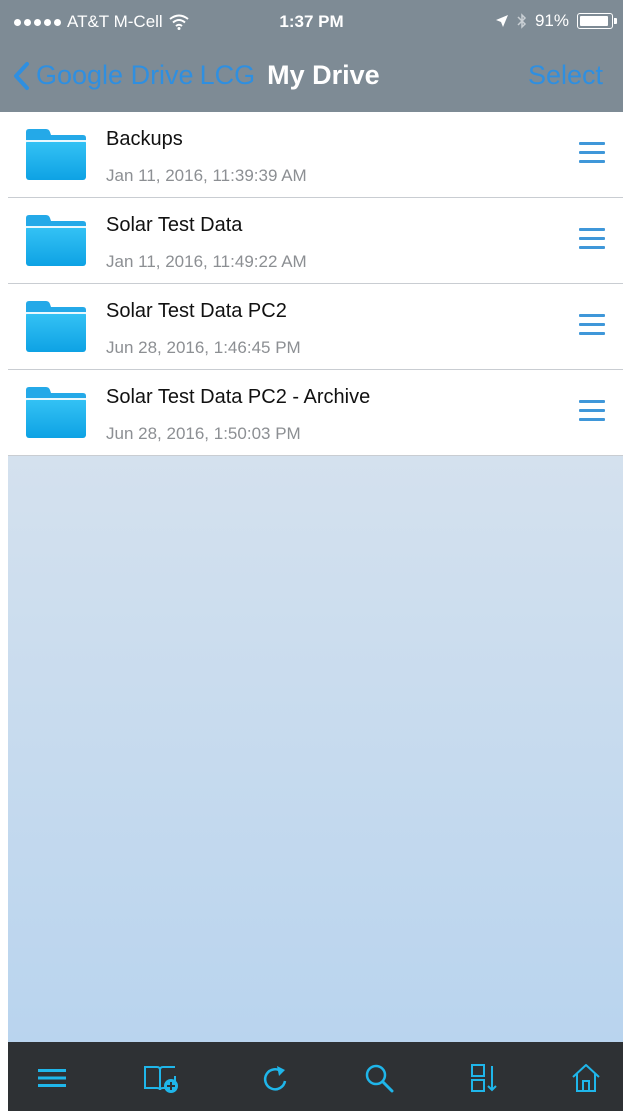 This screenshot has height=1111, width=623. Describe the element at coordinates (586, 1078) in the screenshot. I see `home-icon` at that location.